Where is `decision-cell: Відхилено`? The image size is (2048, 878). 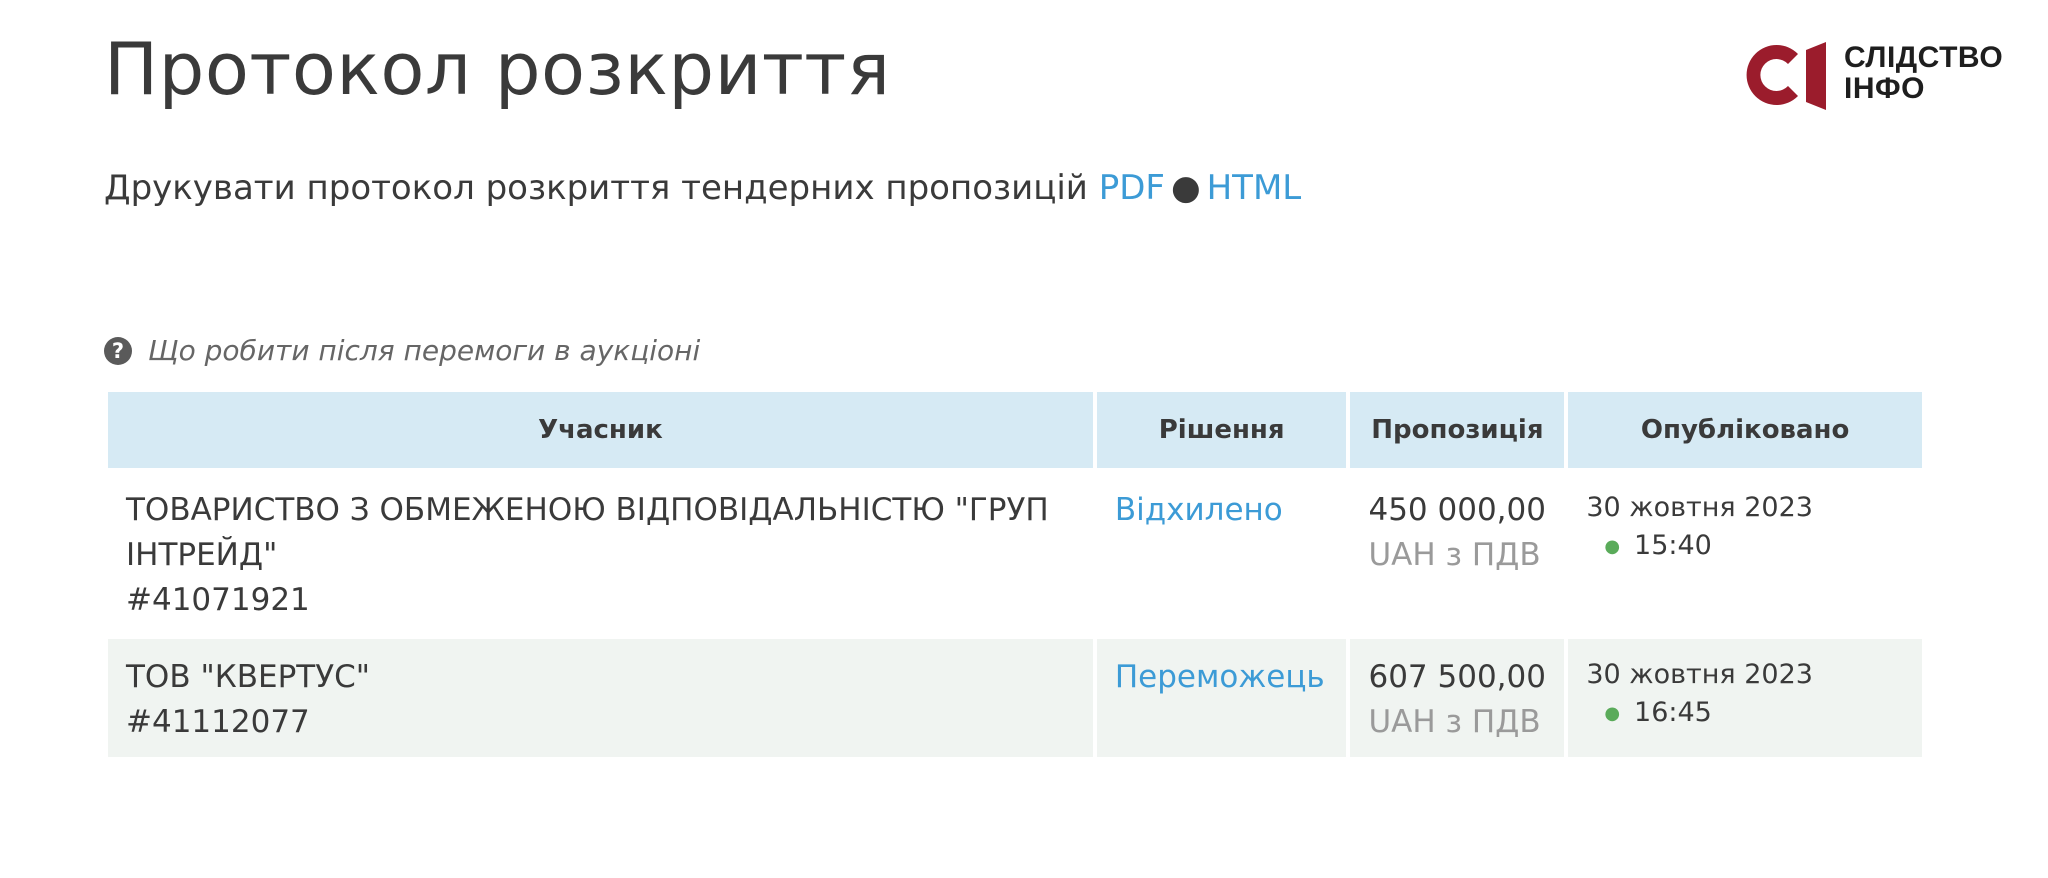
decision-cell: Відхилено is located at coordinates (1222, 553).